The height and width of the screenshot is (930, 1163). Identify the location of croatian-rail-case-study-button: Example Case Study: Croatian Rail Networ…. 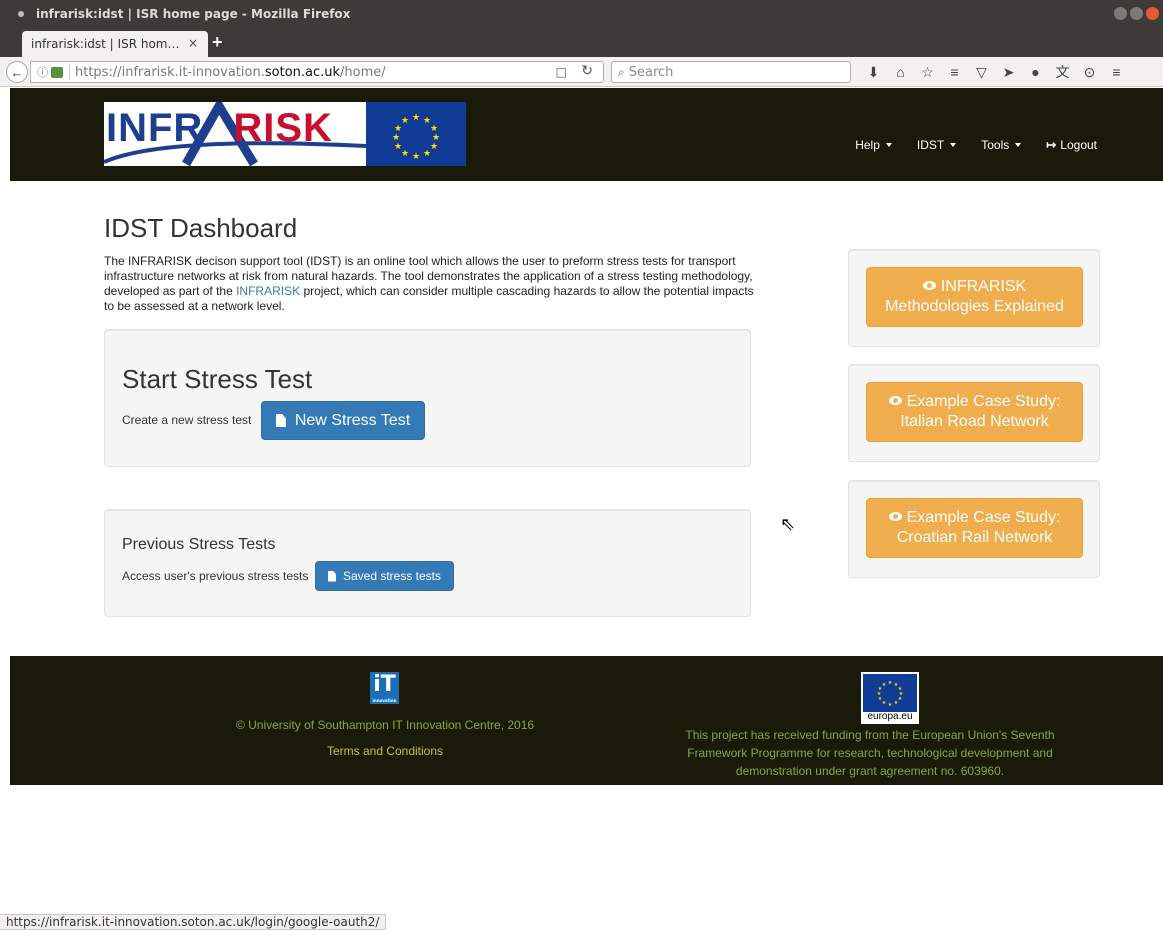
(974, 528).